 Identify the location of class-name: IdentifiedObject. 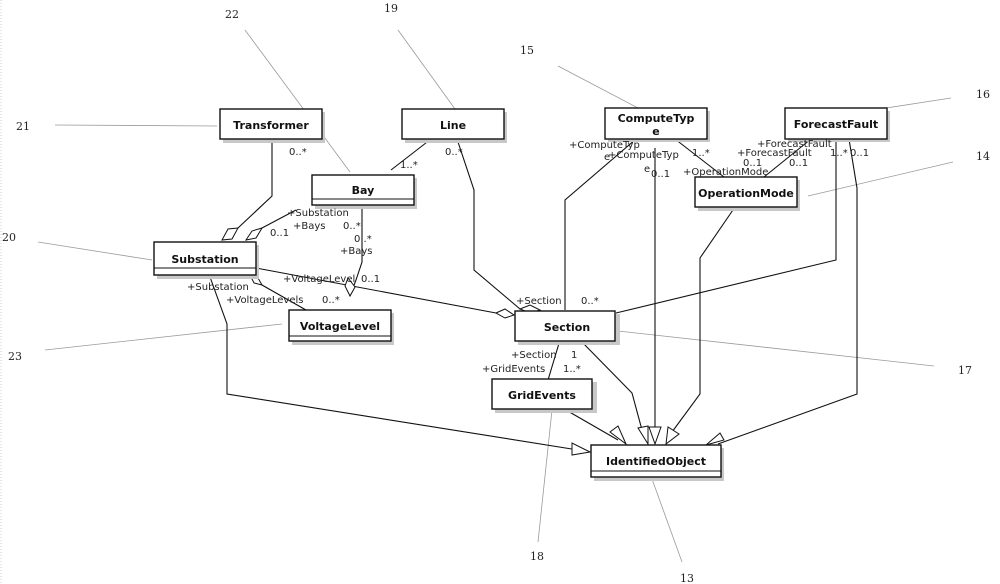
(656, 461).